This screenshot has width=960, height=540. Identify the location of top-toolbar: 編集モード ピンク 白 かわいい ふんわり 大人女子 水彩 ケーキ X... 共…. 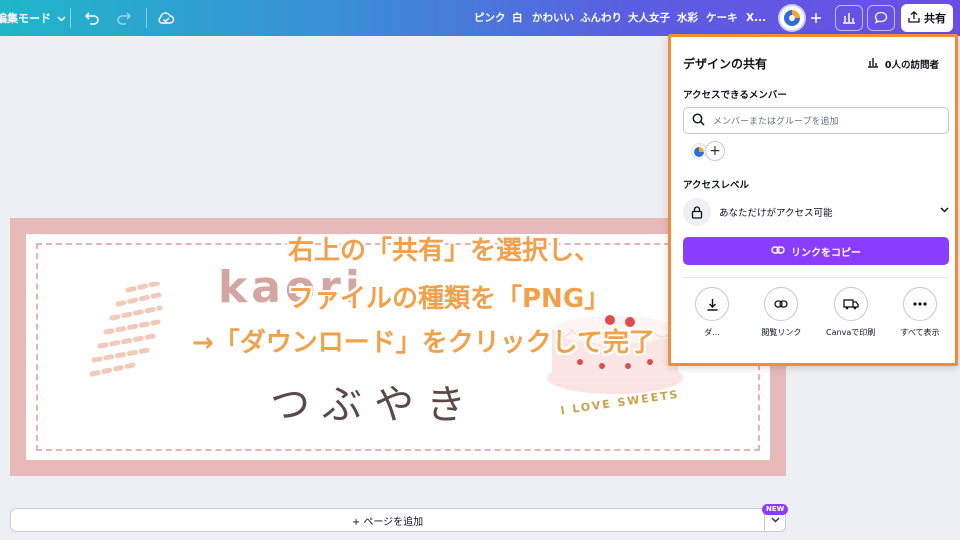
(480, 18).